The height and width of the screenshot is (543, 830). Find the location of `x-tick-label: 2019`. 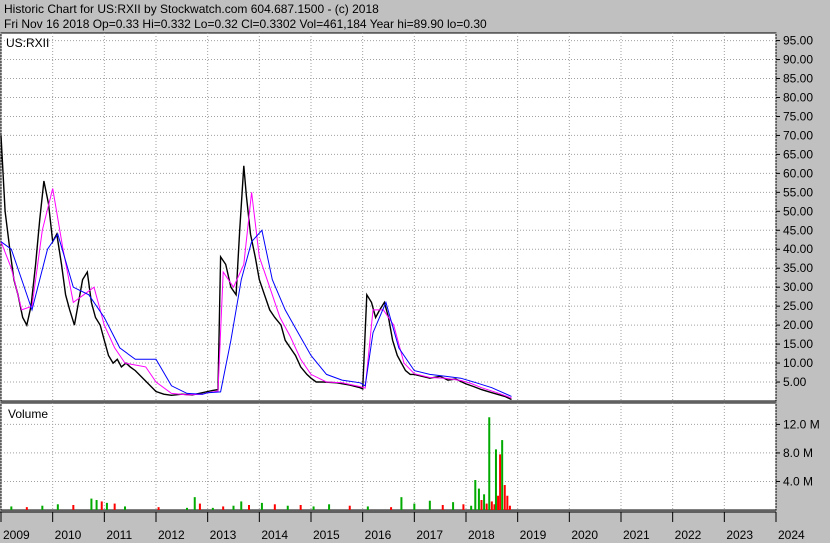

x-tick-label: 2019 is located at coordinates (533, 535).